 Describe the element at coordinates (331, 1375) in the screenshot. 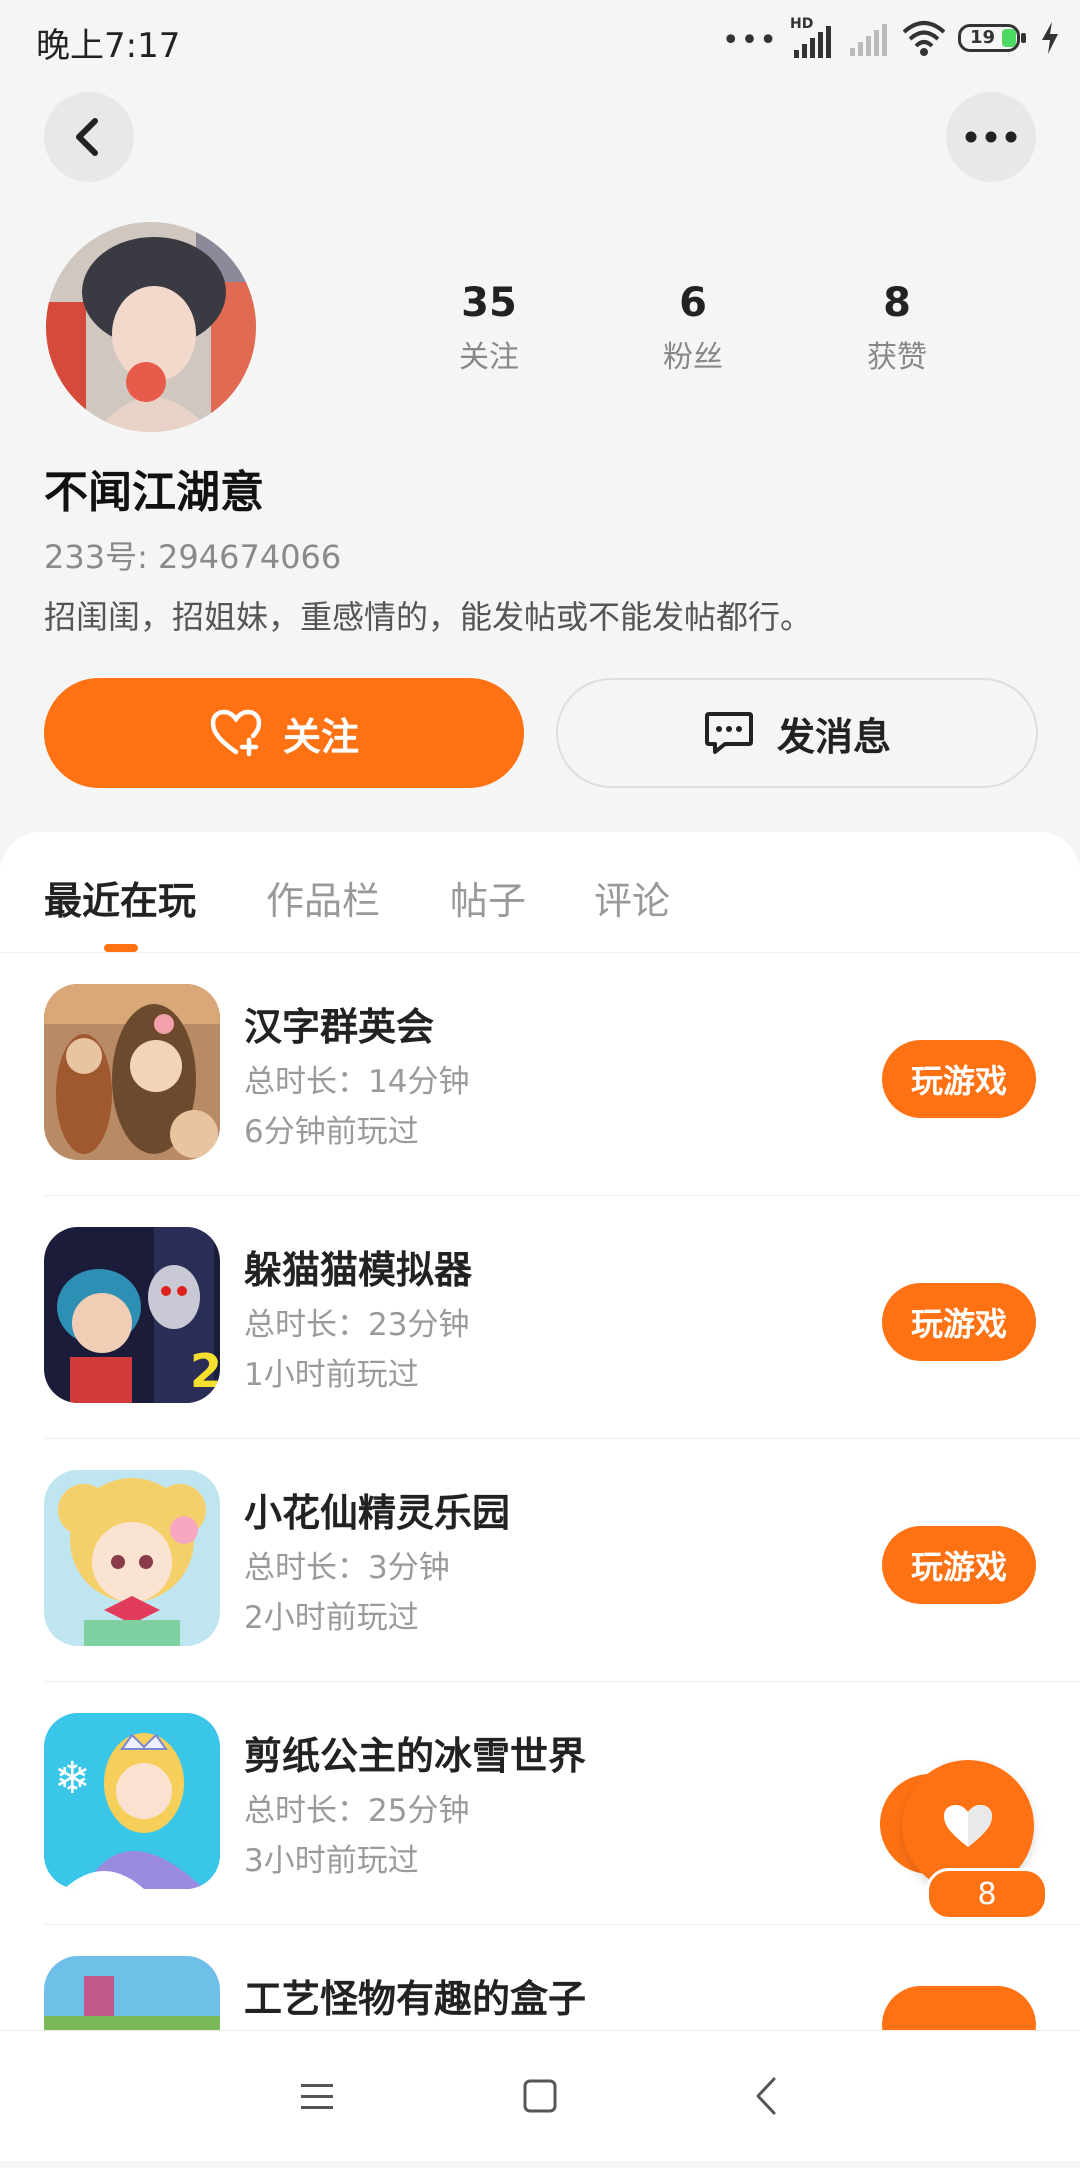

I see `game-last-played: 1小时前玩过` at that location.